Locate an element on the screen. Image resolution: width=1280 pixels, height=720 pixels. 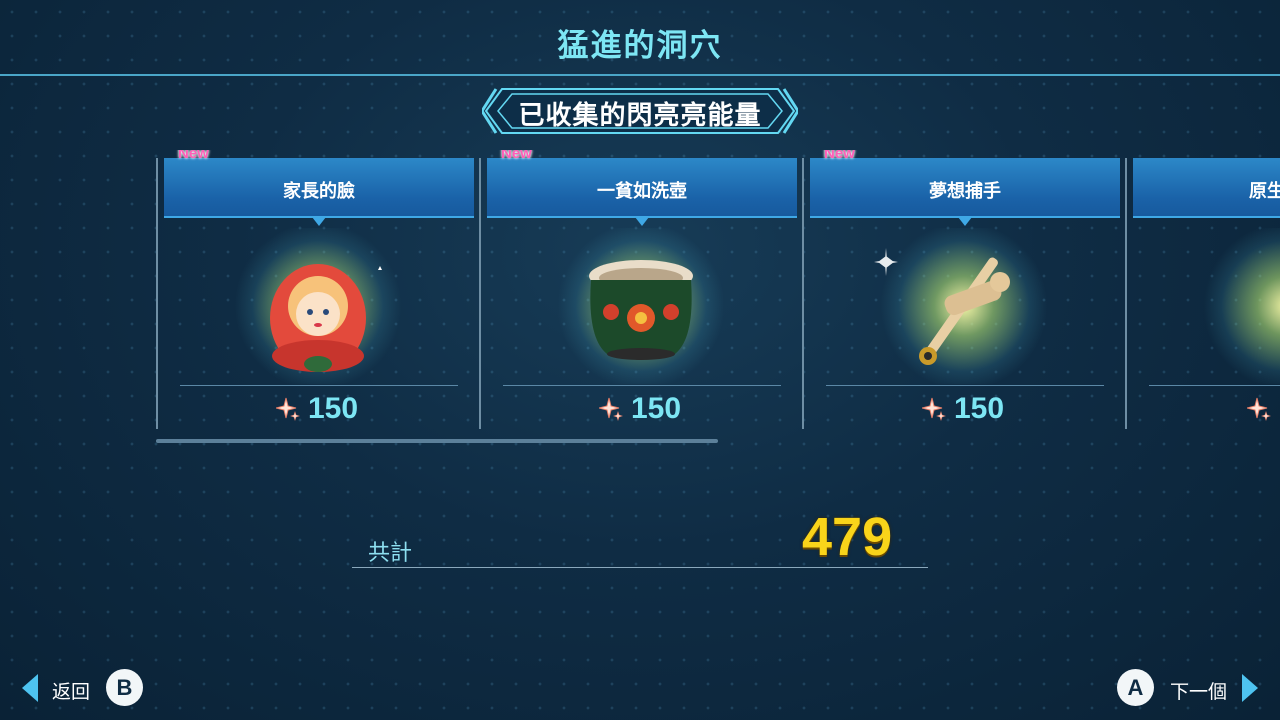
carousel-scrollbar is located at coordinates (718, 441).